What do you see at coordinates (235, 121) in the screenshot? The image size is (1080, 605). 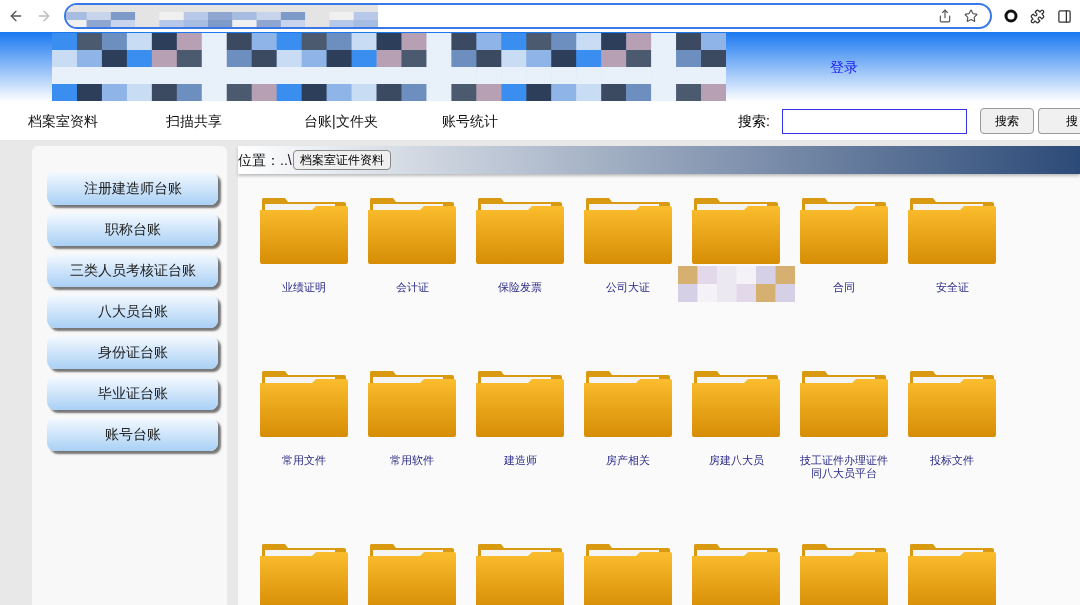 I see `nav-link: 扫描共享` at bounding box center [235, 121].